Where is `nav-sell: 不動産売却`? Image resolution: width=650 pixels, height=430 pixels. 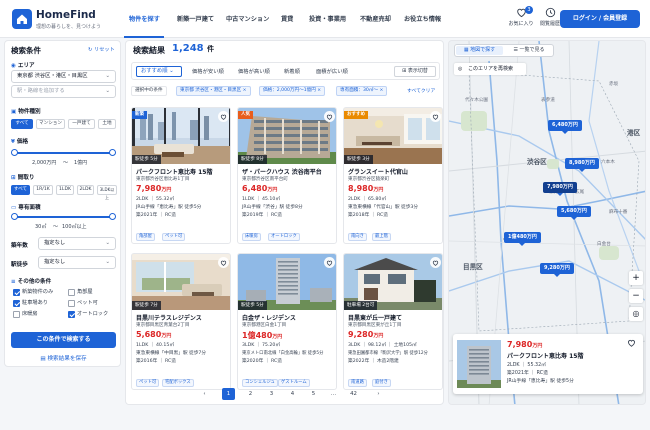
nav-sell: 不動産売却 is located at coordinates (375, 18).